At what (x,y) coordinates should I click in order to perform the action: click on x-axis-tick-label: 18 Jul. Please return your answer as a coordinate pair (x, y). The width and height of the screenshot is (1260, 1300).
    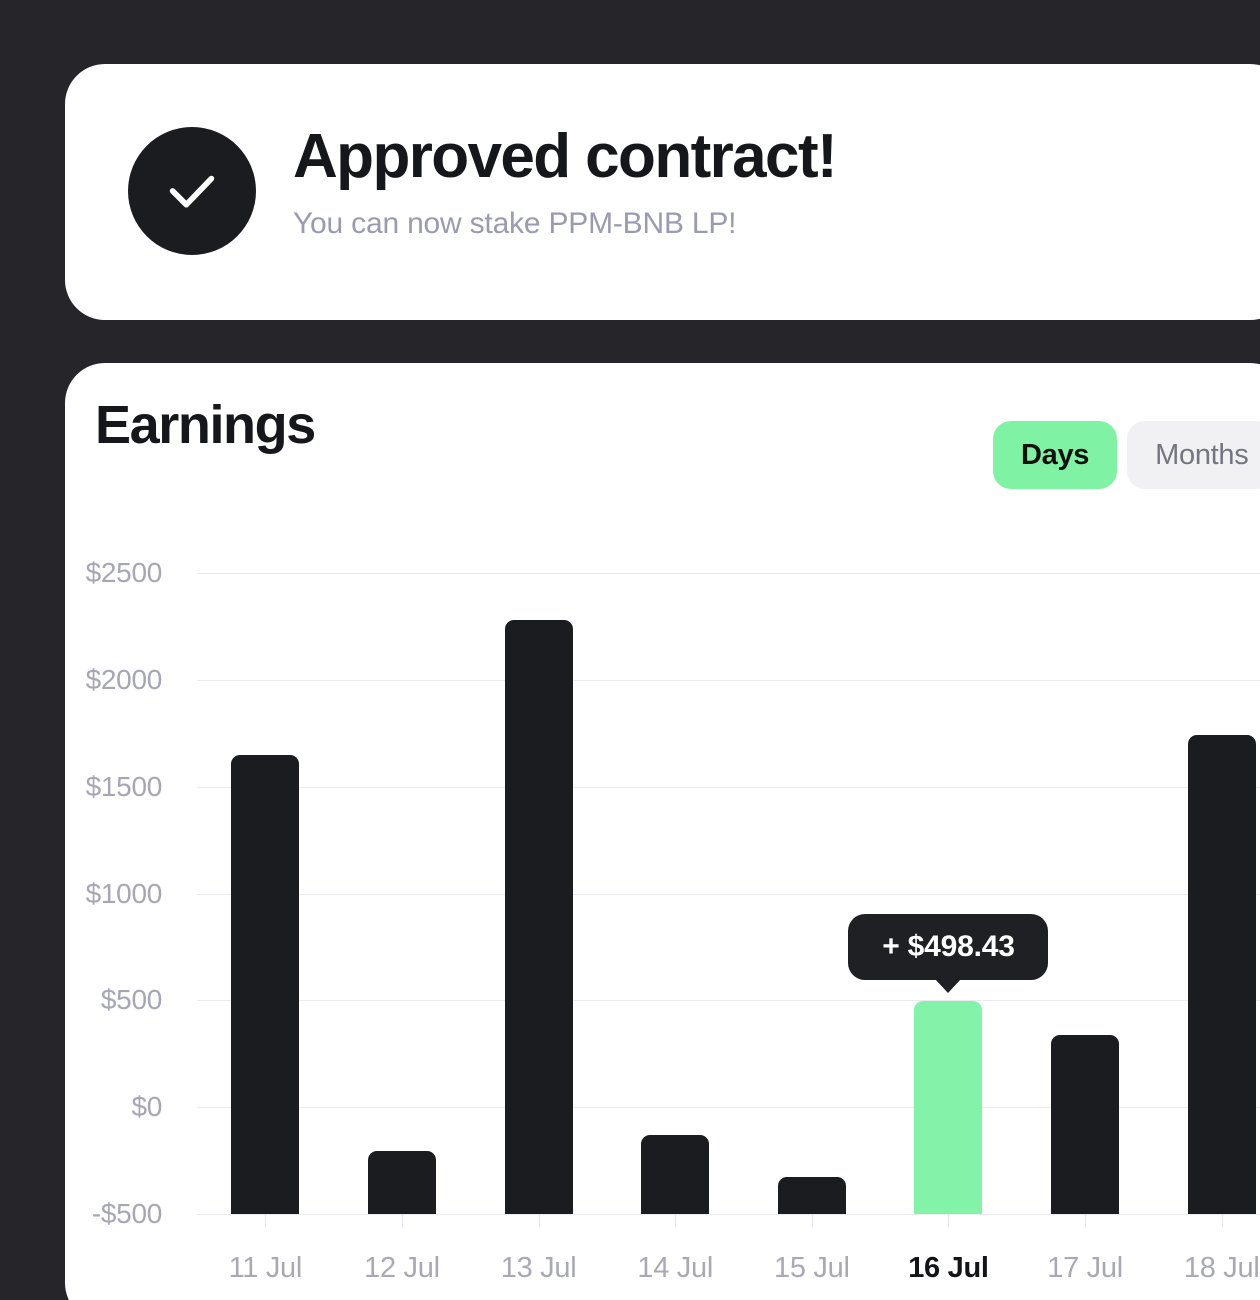
    Looking at the image, I should click on (1201, 1268).